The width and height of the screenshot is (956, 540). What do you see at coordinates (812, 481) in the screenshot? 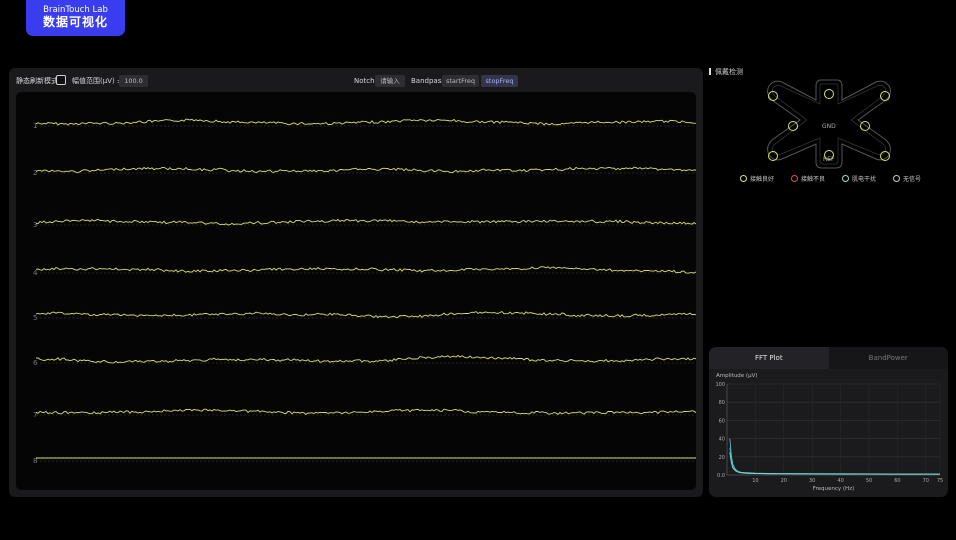
I see `fft-xtick-label: 30` at bounding box center [812, 481].